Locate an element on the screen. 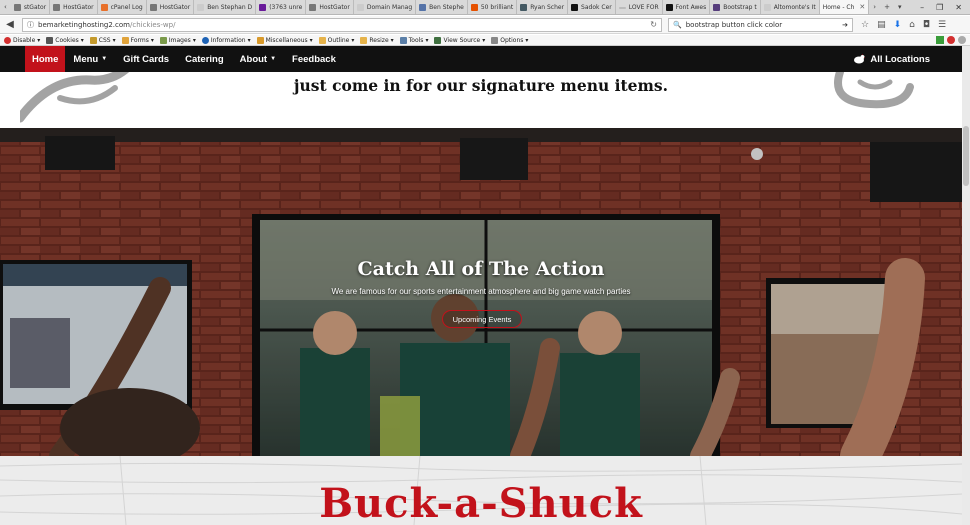  browser-tab-active: Home - Ch ✕ is located at coordinates (844, 7).